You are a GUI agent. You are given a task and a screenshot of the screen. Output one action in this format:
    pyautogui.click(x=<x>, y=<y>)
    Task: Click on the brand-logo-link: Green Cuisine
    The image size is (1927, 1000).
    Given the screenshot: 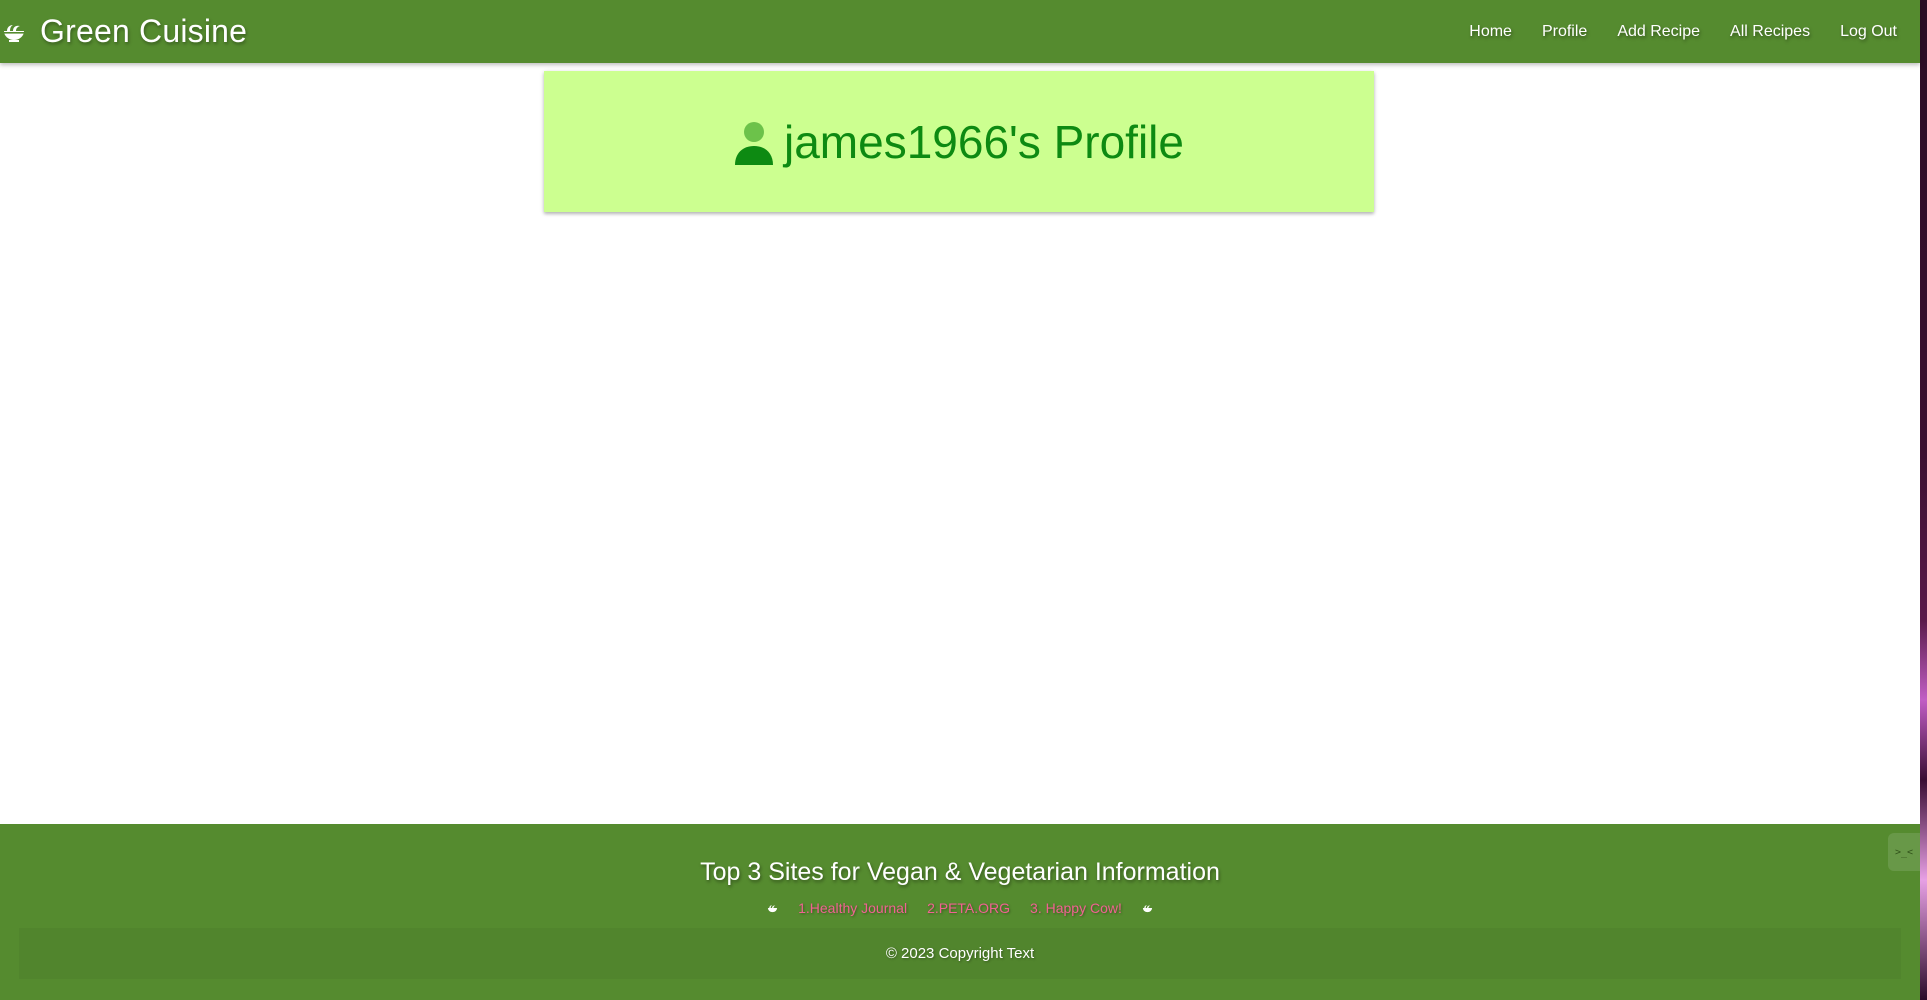 What is the action you would take?
    pyautogui.click(x=123, y=31)
    